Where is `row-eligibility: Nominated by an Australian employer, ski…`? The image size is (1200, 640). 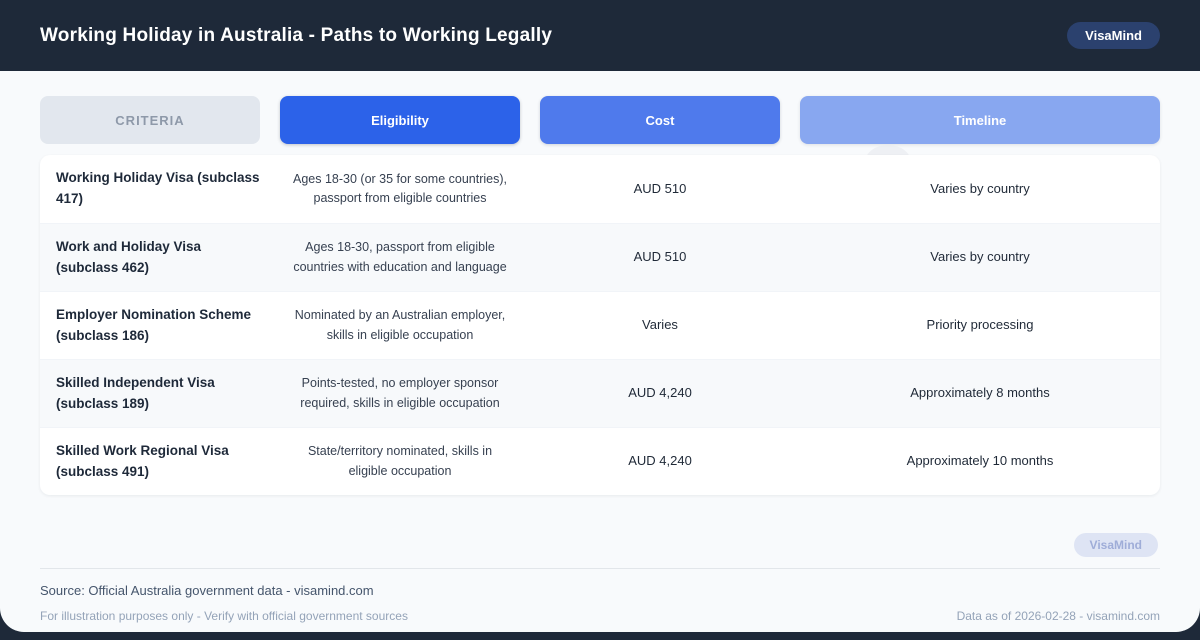
row-eligibility: Nominated by an Australian employer, ski… is located at coordinates (400, 325).